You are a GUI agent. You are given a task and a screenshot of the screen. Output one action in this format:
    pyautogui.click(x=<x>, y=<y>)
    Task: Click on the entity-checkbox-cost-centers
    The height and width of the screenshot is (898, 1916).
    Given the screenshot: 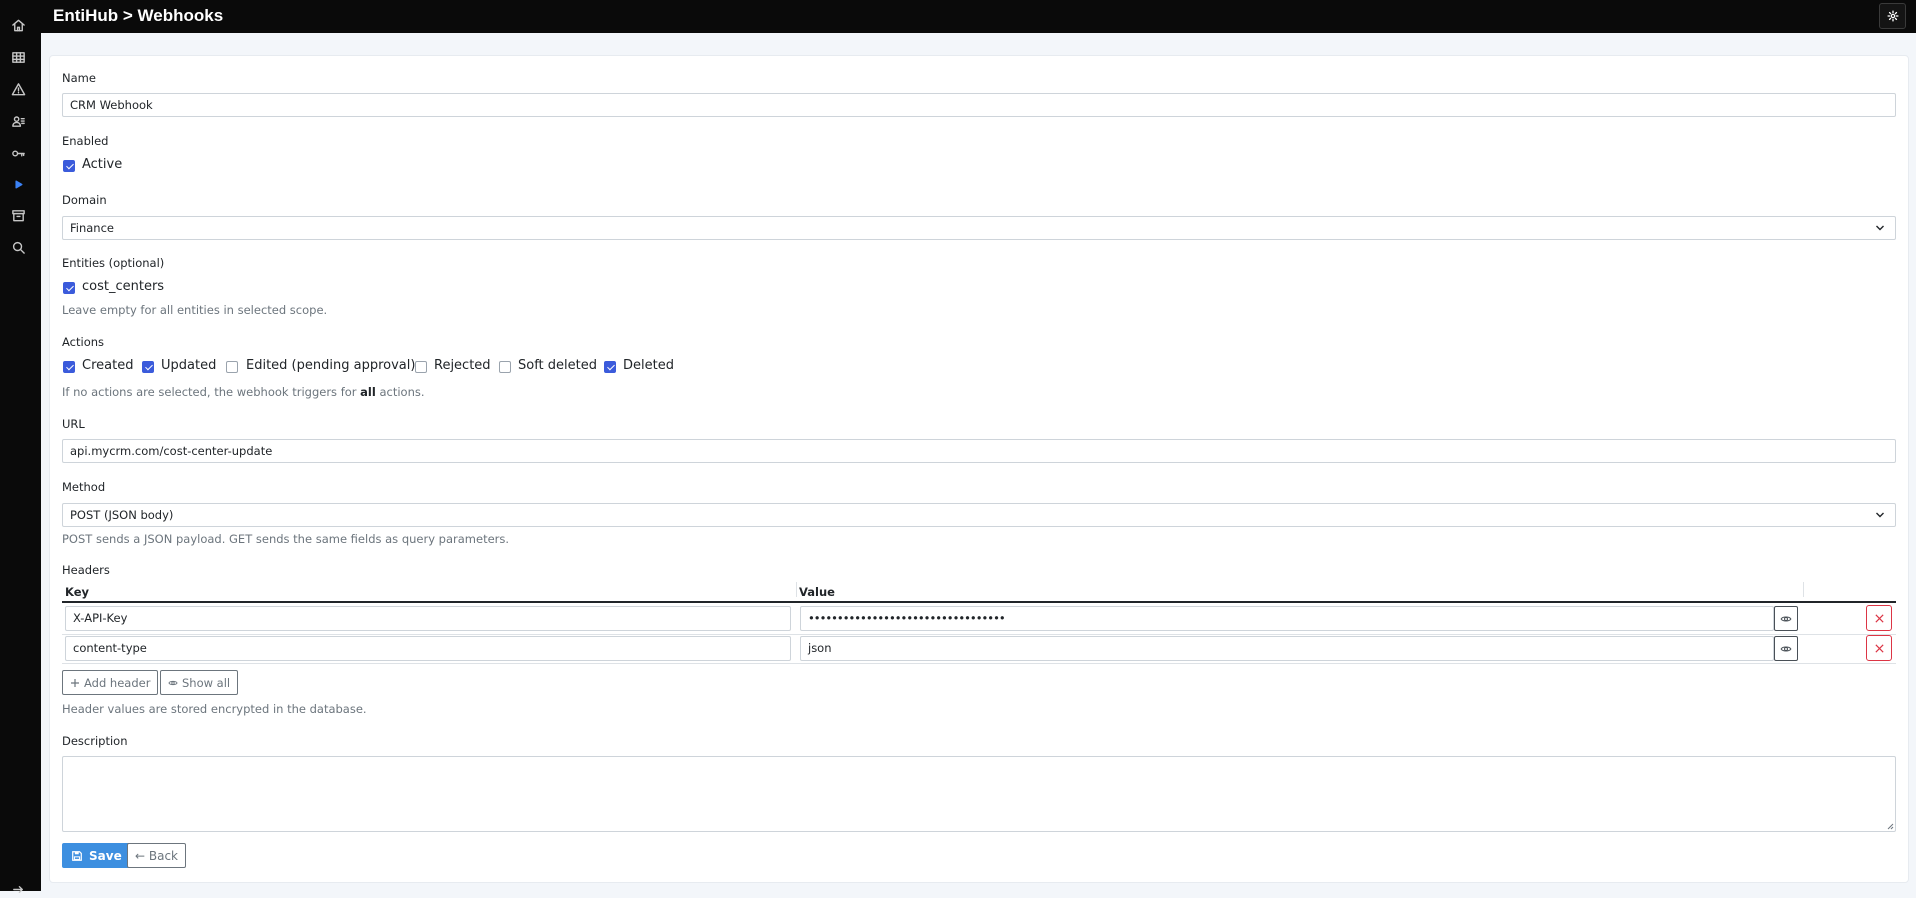 What is the action you would take?
    pyautogui.click(x=69, y=288)
    